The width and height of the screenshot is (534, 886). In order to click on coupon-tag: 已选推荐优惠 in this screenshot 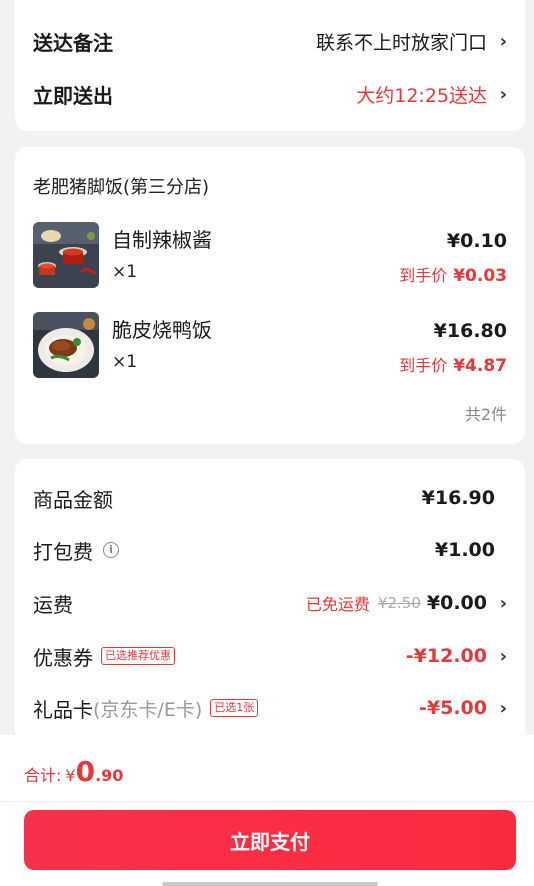, I will do `click(138, 656)`.